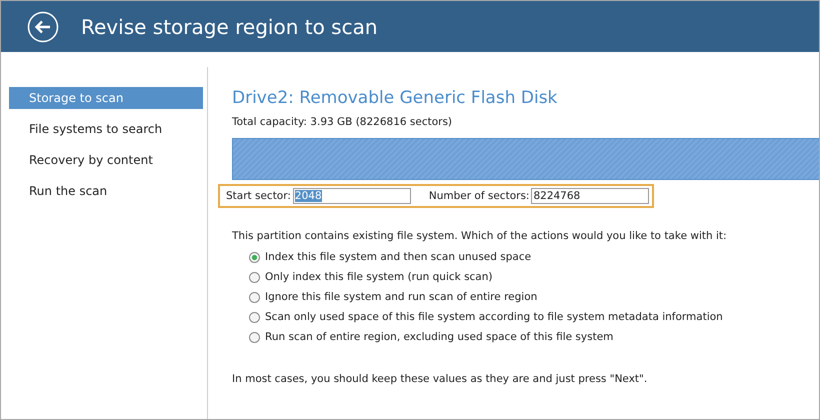  What do you see at coordinates (106, 129) in the screenshot?
I see `sidebar-item: File systems to search` at bounding box center [106, 129].